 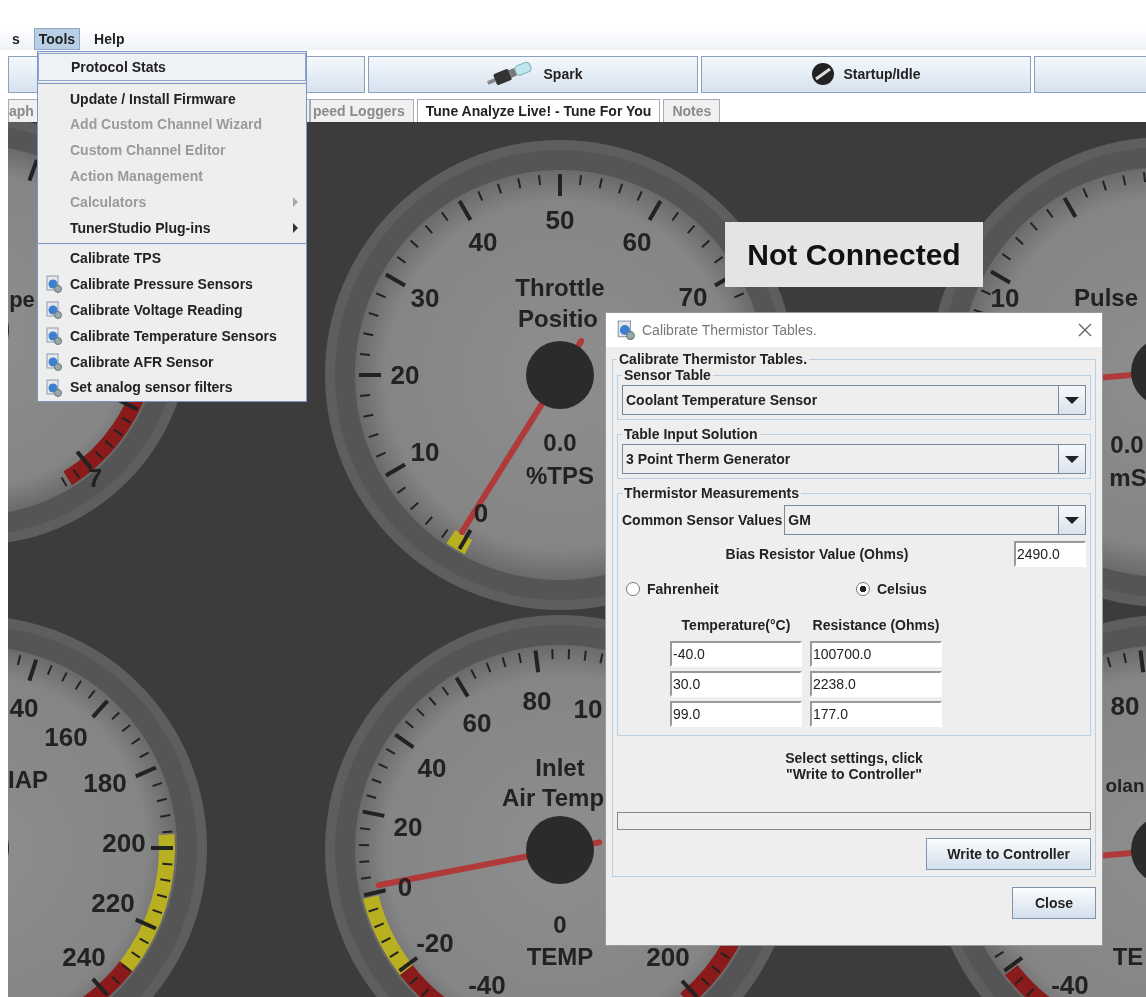 What do you see at coordinates (876, 714) in the screenshot?
I see `input-field: 177.0` at bounding box center [876, 714].